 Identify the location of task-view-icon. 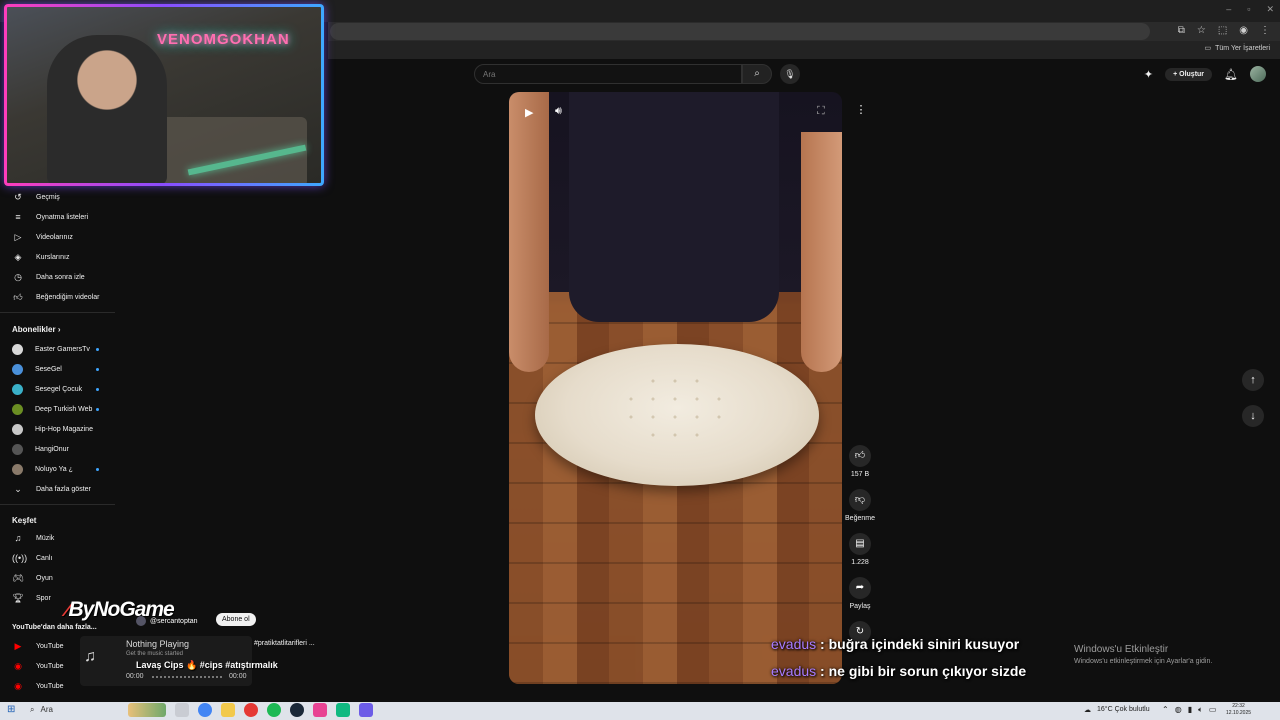
(182, 710).